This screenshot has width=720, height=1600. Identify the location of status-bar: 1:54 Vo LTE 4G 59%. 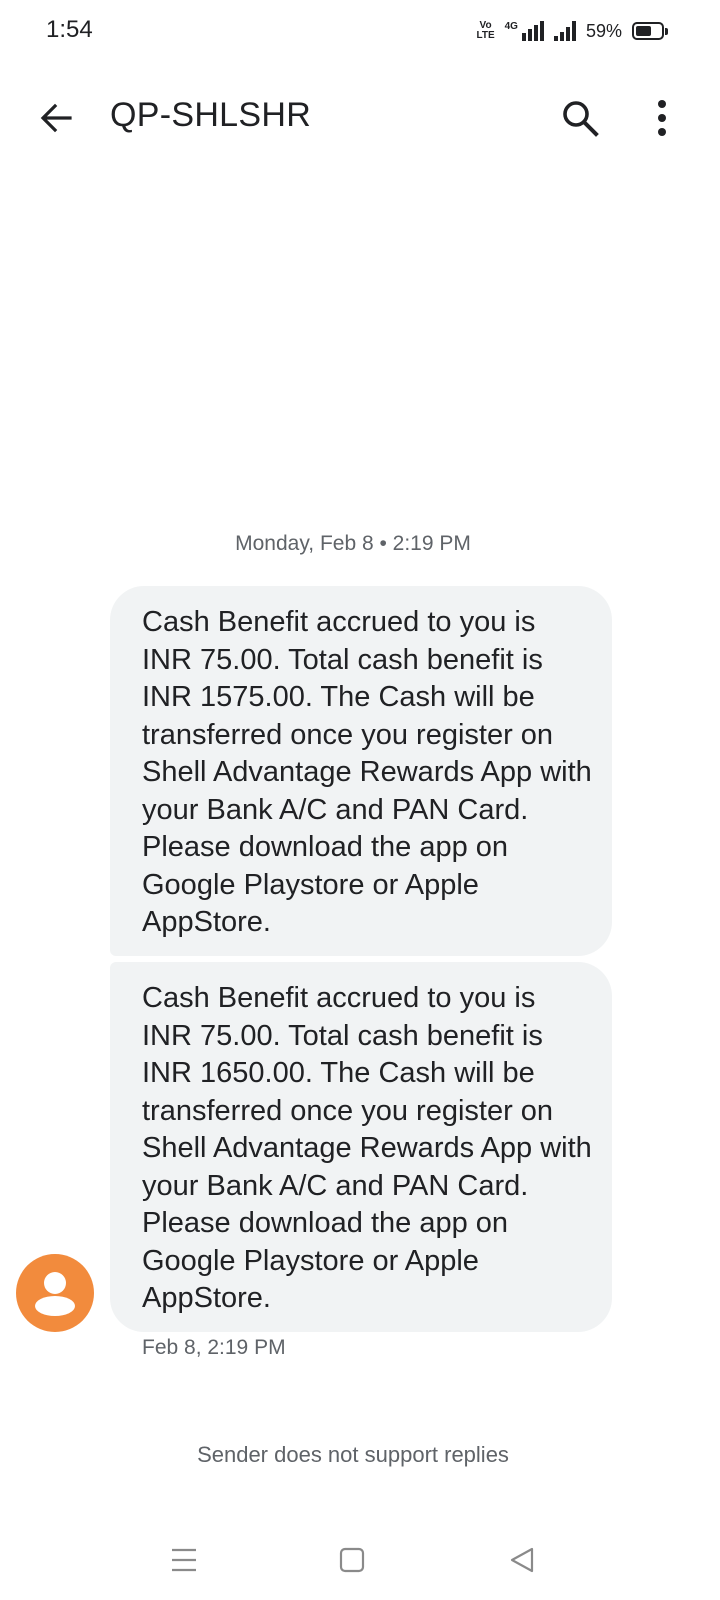
(360, 31).